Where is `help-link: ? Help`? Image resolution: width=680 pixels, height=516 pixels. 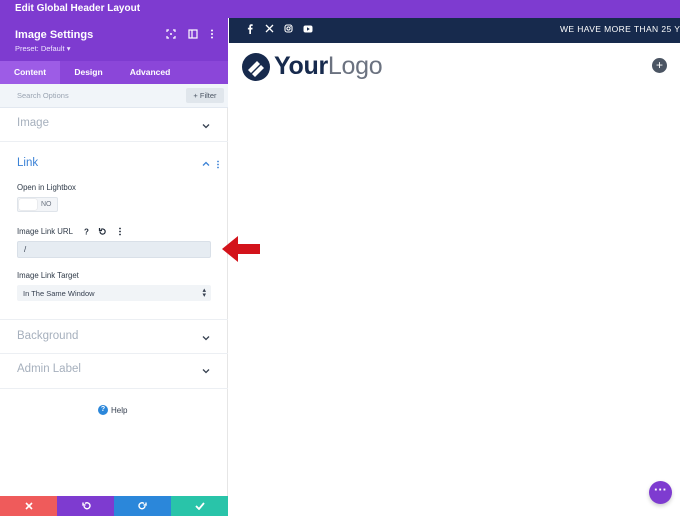
help-link: ? Help is located at coordinates (112, 410).